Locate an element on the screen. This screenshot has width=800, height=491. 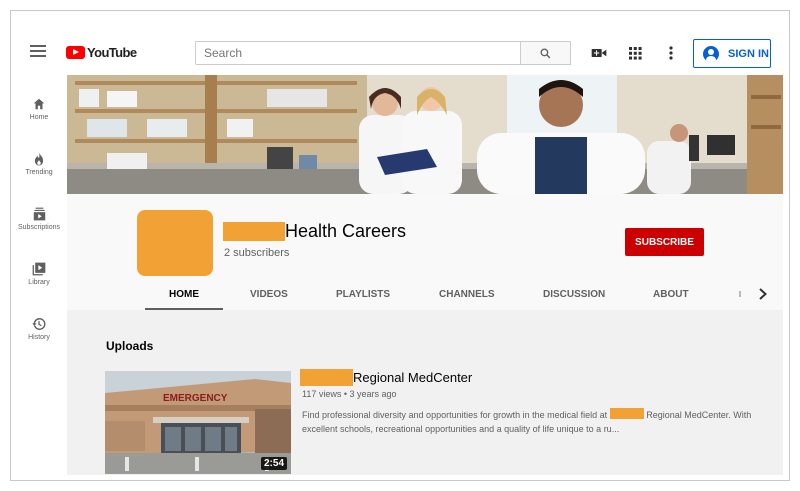
sign-in-label: SIGN IN is located at coordinates (748, 53).